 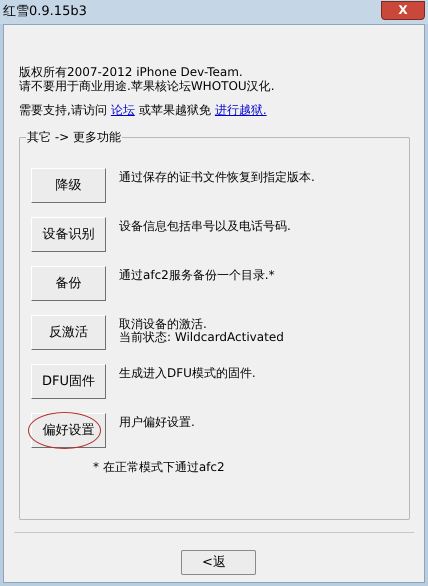 What do you see at coordinates (240, 110) in the screenshot?
I see `jailbreak-link: 进行越狱.` at bounding box center [240, 110].